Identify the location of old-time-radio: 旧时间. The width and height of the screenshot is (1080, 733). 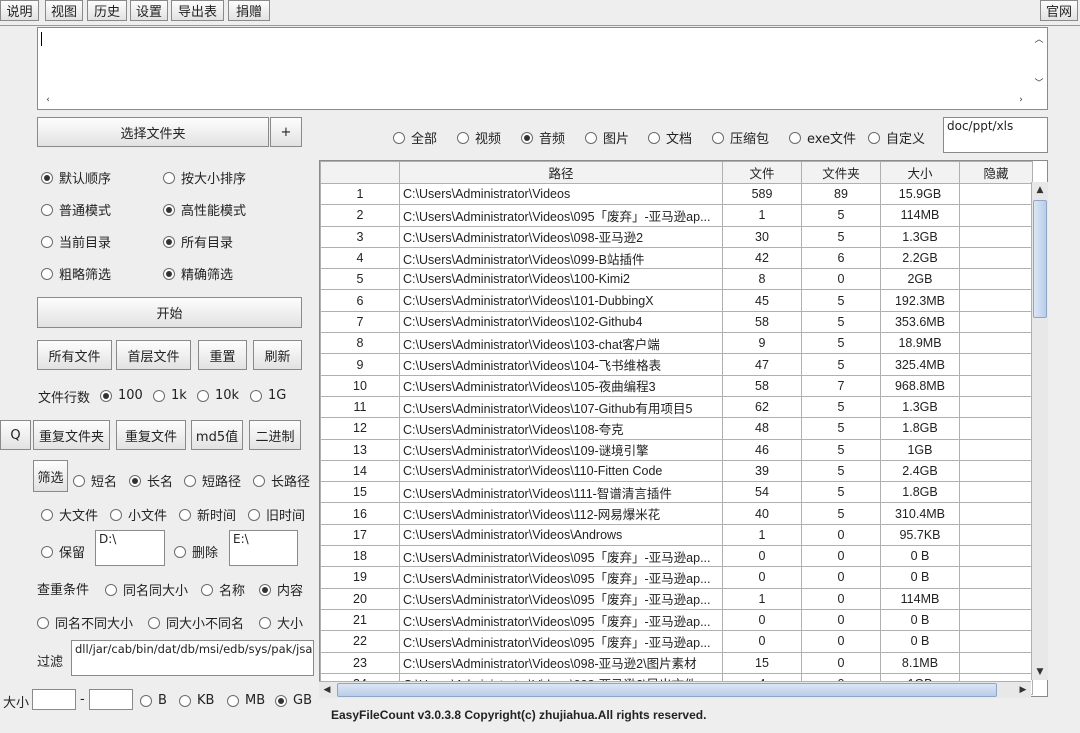
(276, 514).